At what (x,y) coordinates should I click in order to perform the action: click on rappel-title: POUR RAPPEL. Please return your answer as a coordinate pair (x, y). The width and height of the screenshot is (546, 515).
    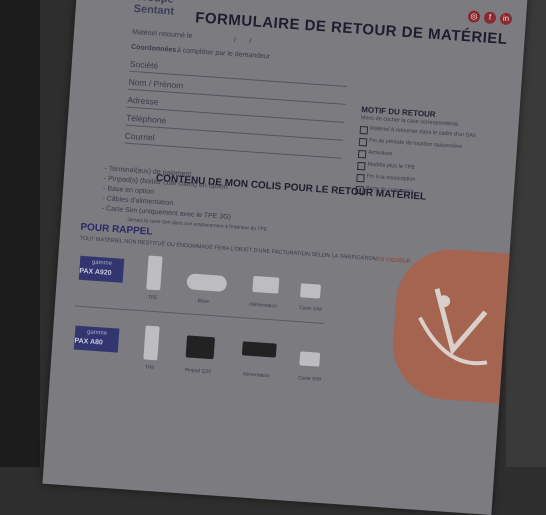
    Looking at the image, I should click on (116, 229).